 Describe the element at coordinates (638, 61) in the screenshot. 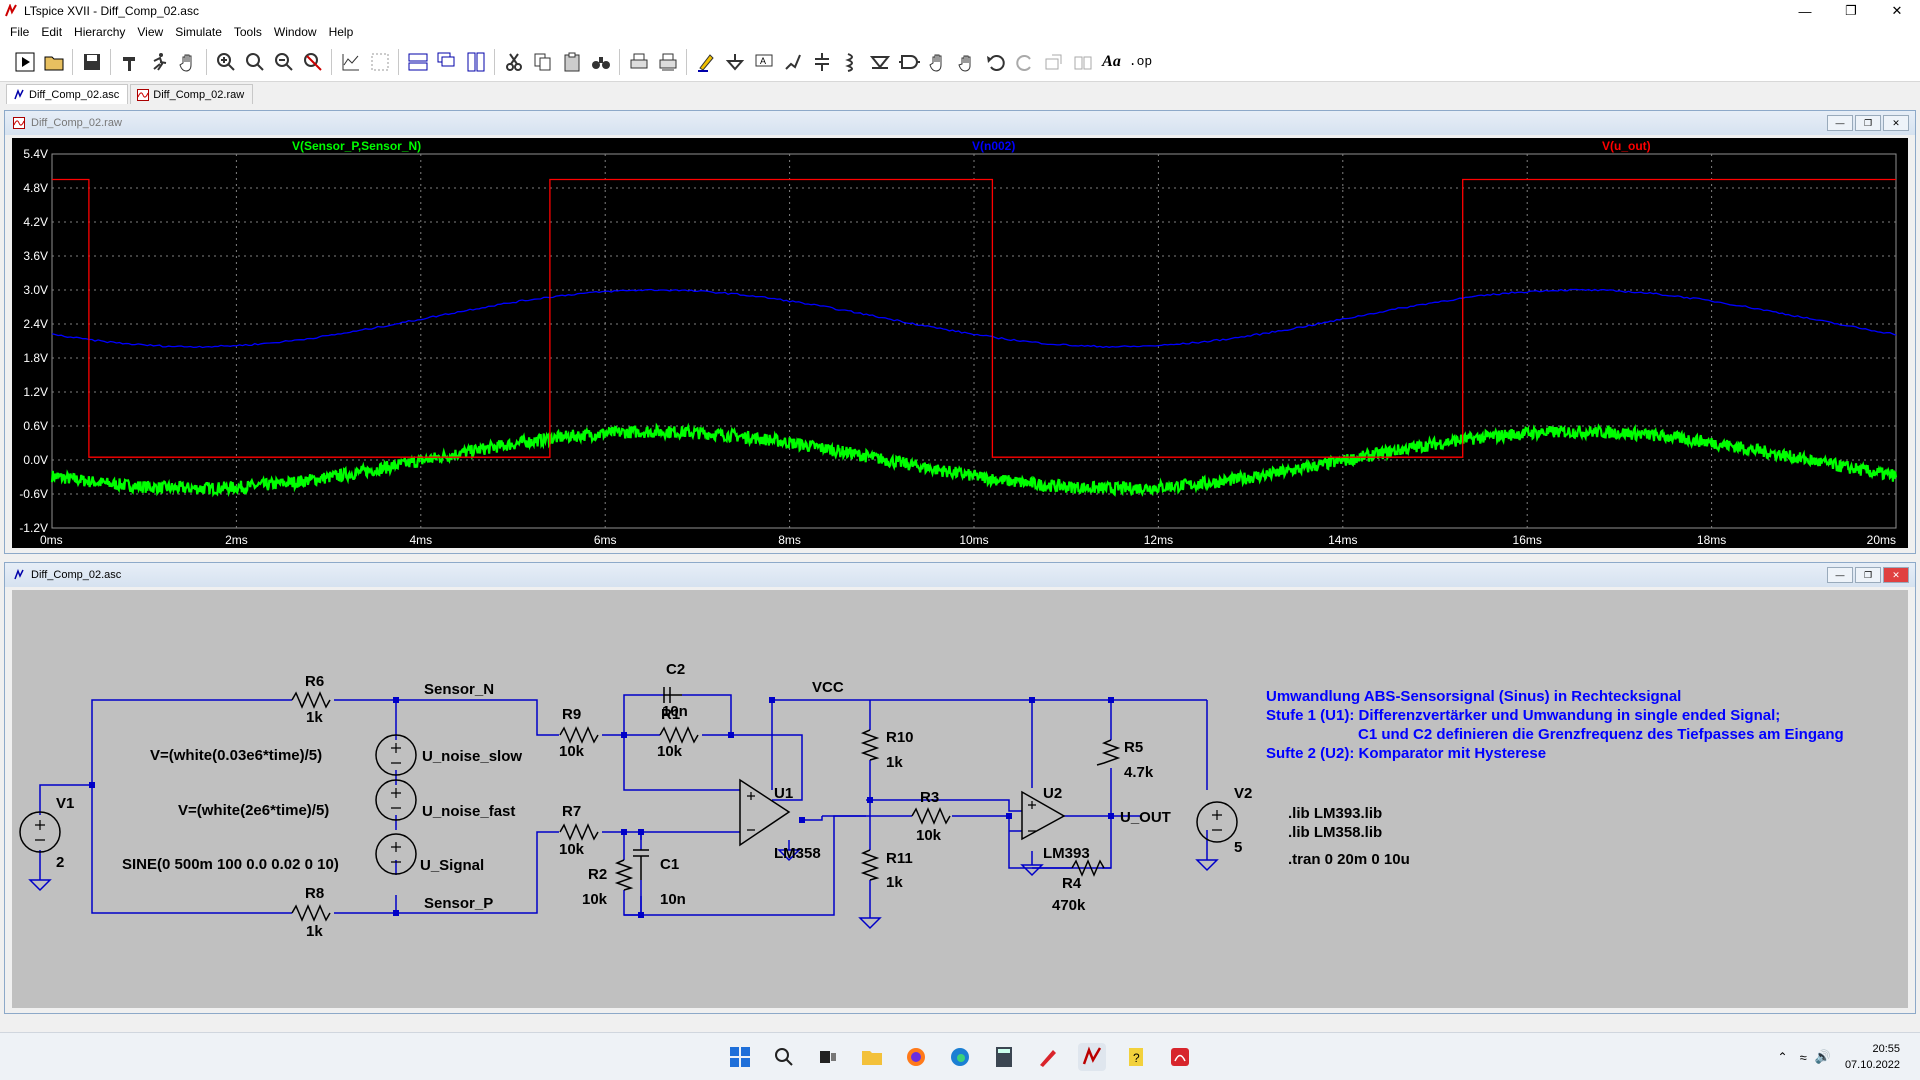

I see `print-button` at that location.